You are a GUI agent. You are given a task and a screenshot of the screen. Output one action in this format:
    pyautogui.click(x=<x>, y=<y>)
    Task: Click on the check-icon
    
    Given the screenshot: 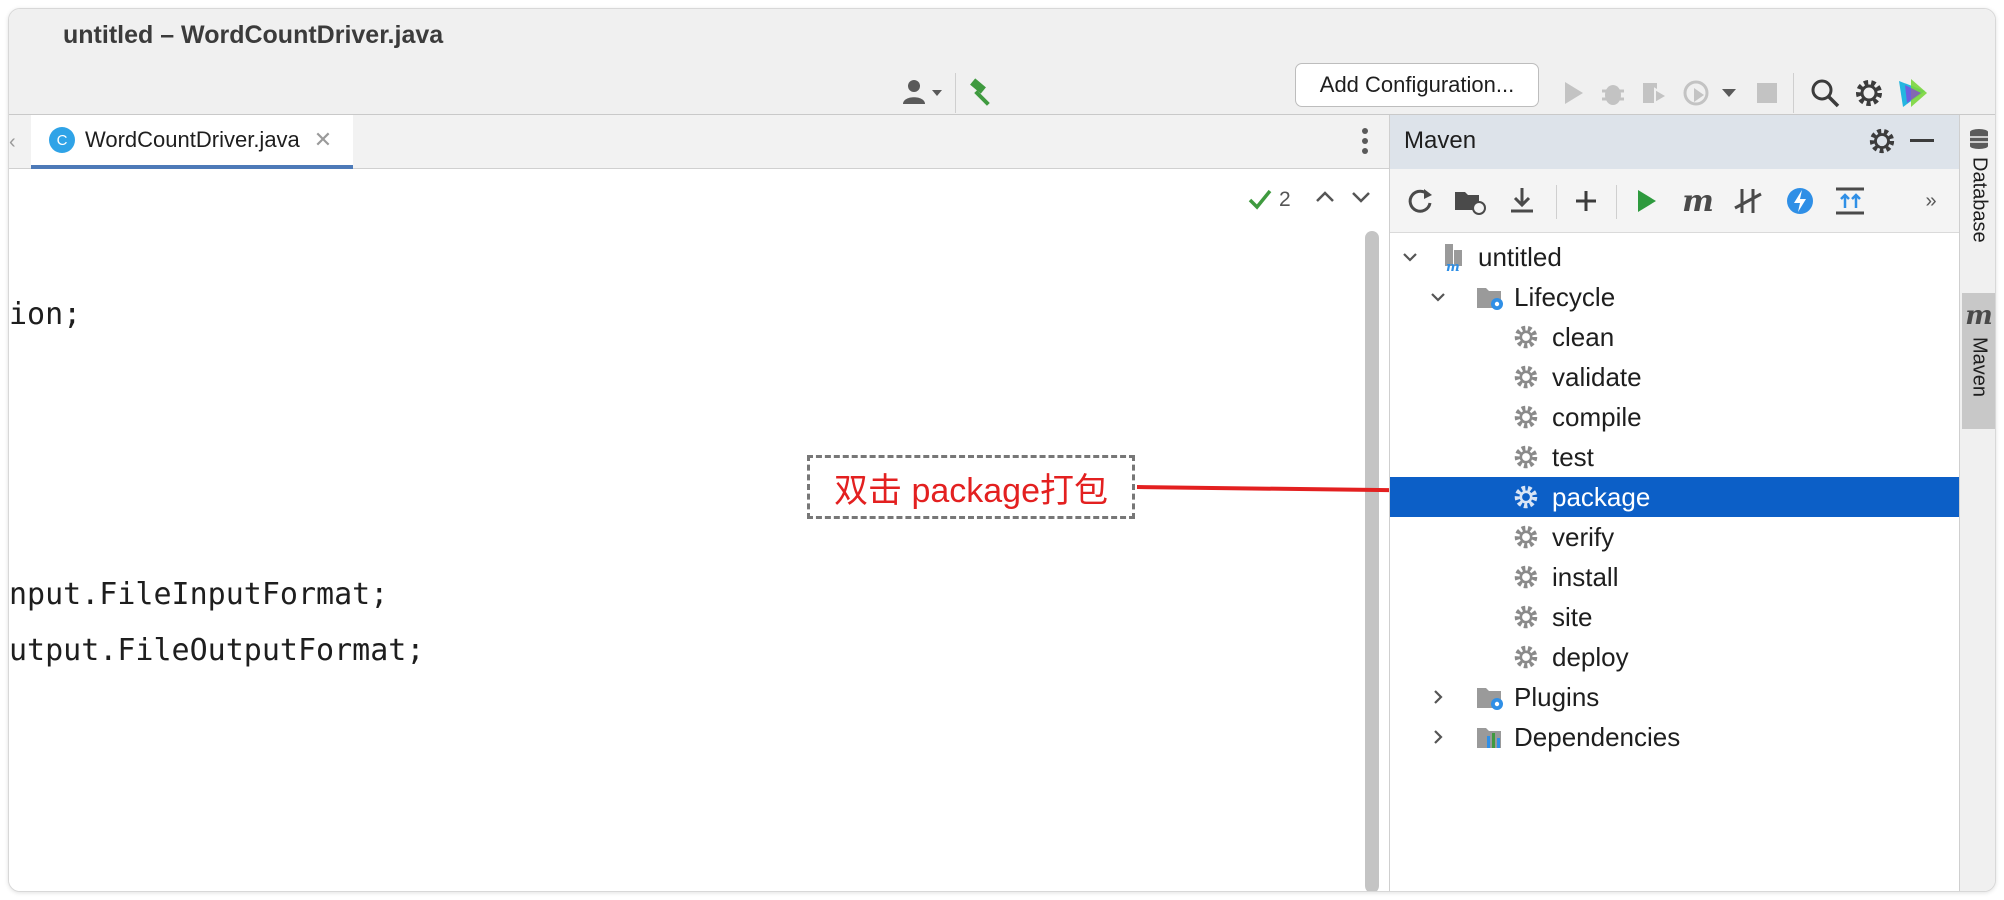 What is the action you would take?
    pyautogui.click(x=1260, y=199)
    